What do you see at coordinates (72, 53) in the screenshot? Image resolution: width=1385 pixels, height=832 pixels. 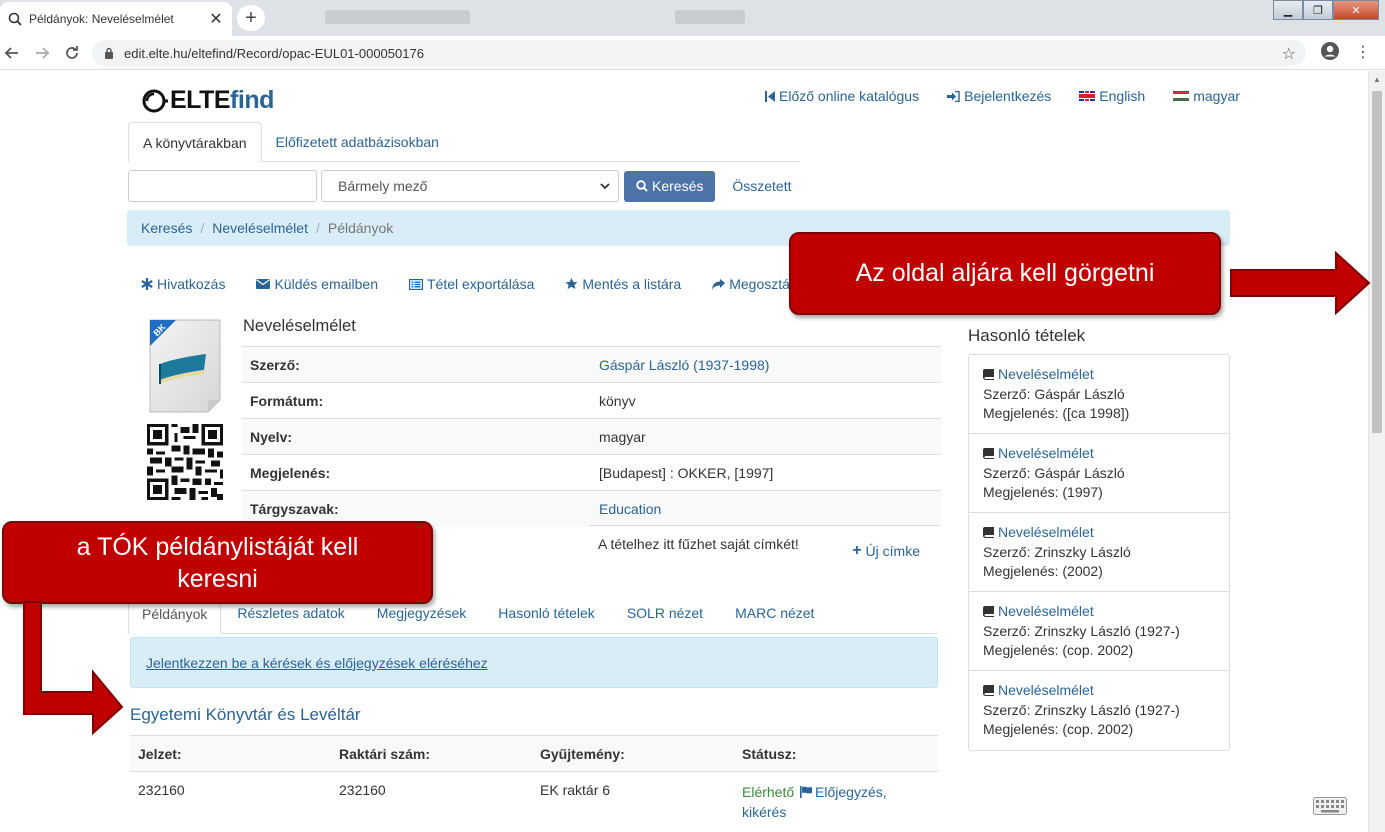 I see `reload-icon` at bounding box center [72, 53].